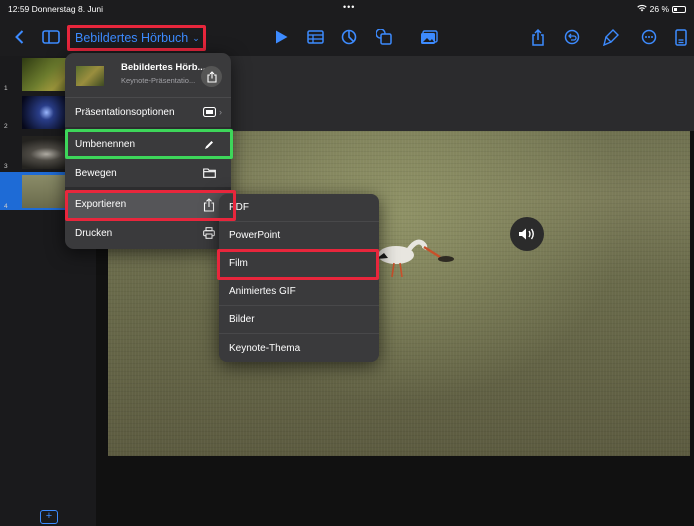 The height and width of the screenshot is (526, 694). What do you see at coordinates (148, 175) in the screenshot?
I see `menu-item-move: Bewegen` at bounding box center [148, 175].